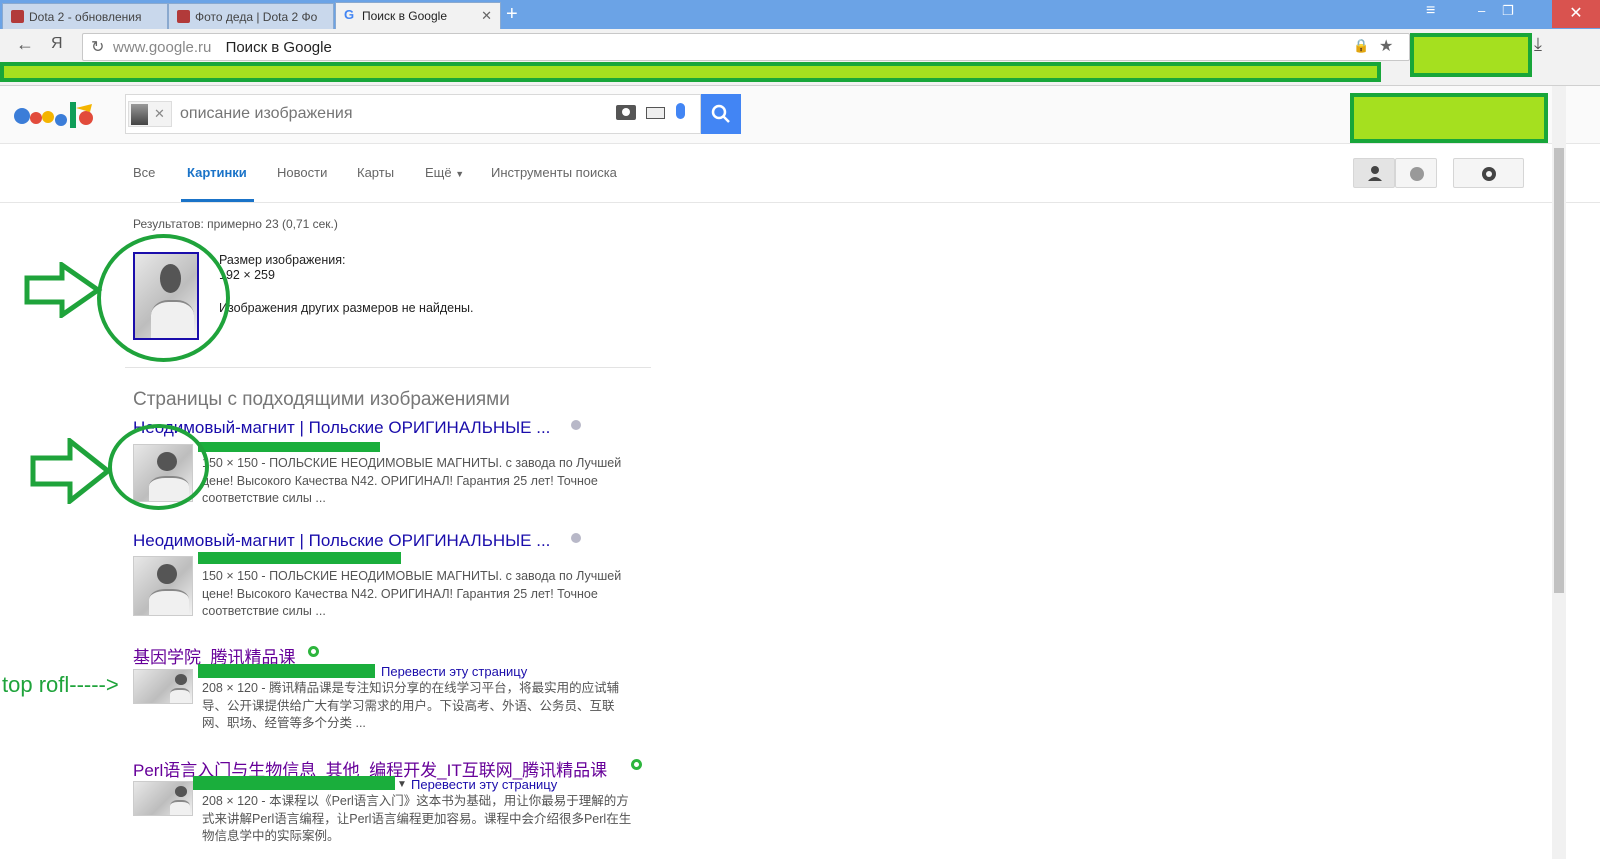 This screenshot has width=1600, height=859. Describe the element at coordinates (217, 172) in the screenshot. I see `tab-images: Картинки` at that location.